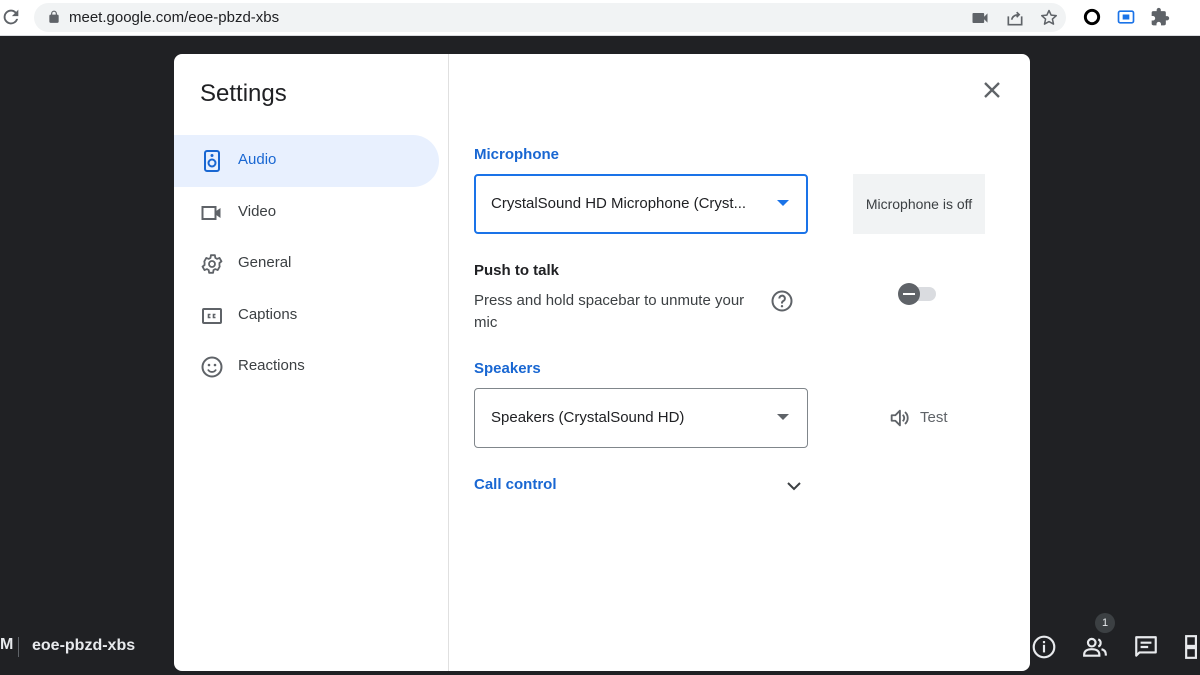  I want to click on push-to-talk-title: Push to talk, so click(517, 270).